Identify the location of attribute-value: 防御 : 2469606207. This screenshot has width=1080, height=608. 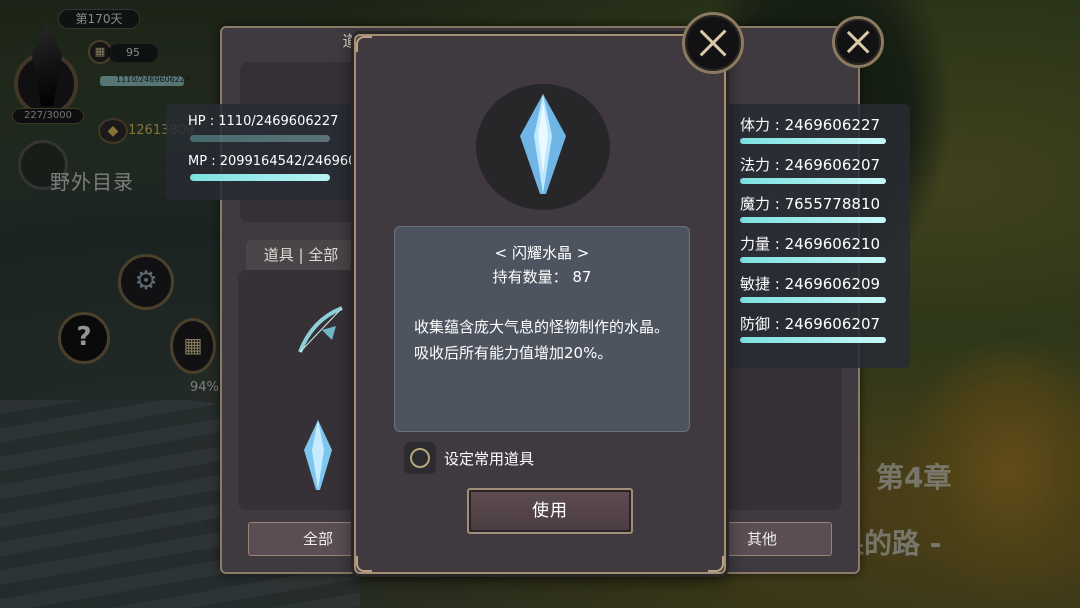
(810, 324).